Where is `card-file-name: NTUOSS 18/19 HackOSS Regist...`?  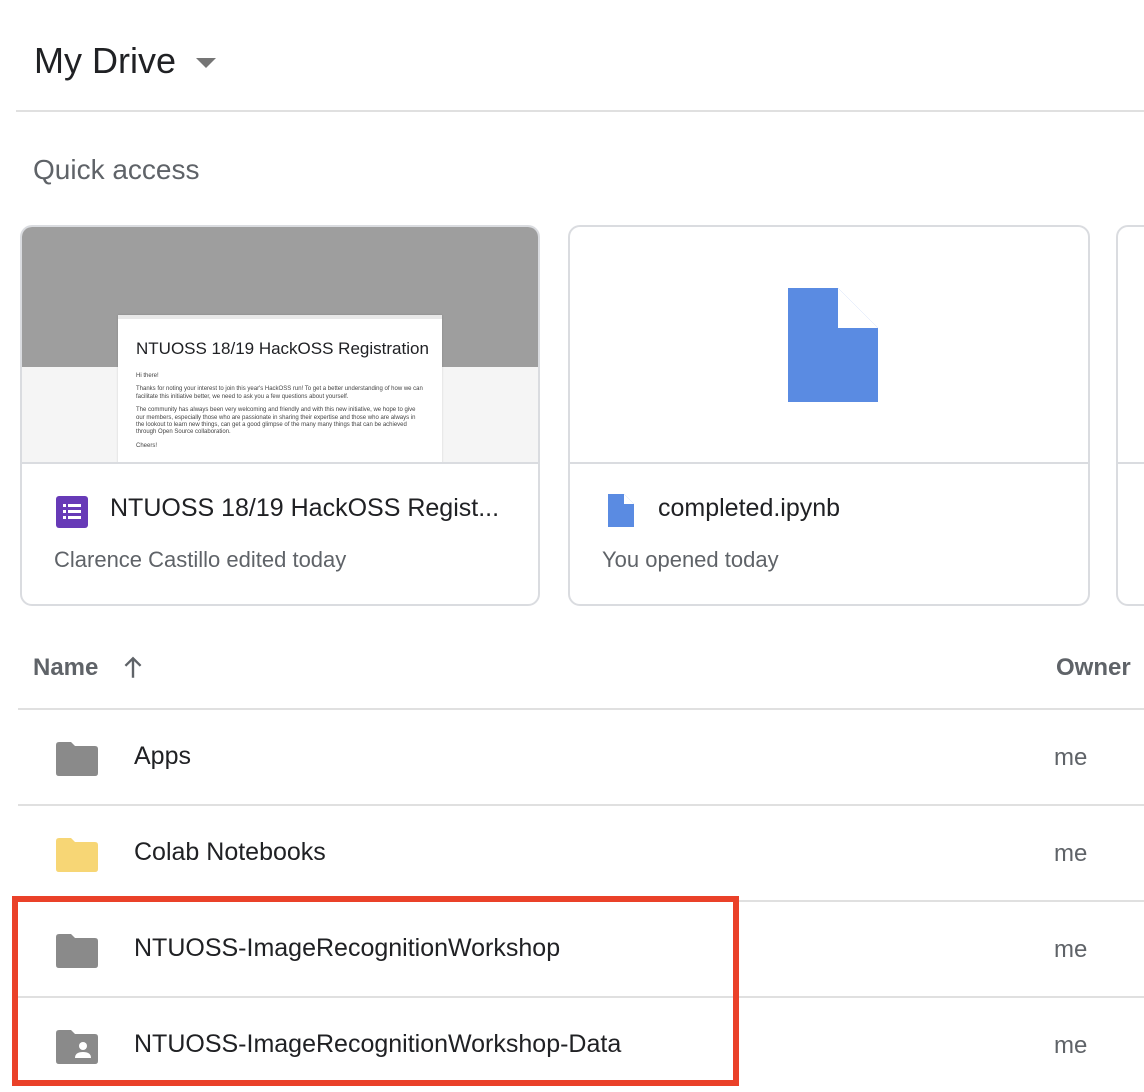
card-file-name: NTUOSS 18/19 HackOSS Regist... is located at coordinates (305, 508).